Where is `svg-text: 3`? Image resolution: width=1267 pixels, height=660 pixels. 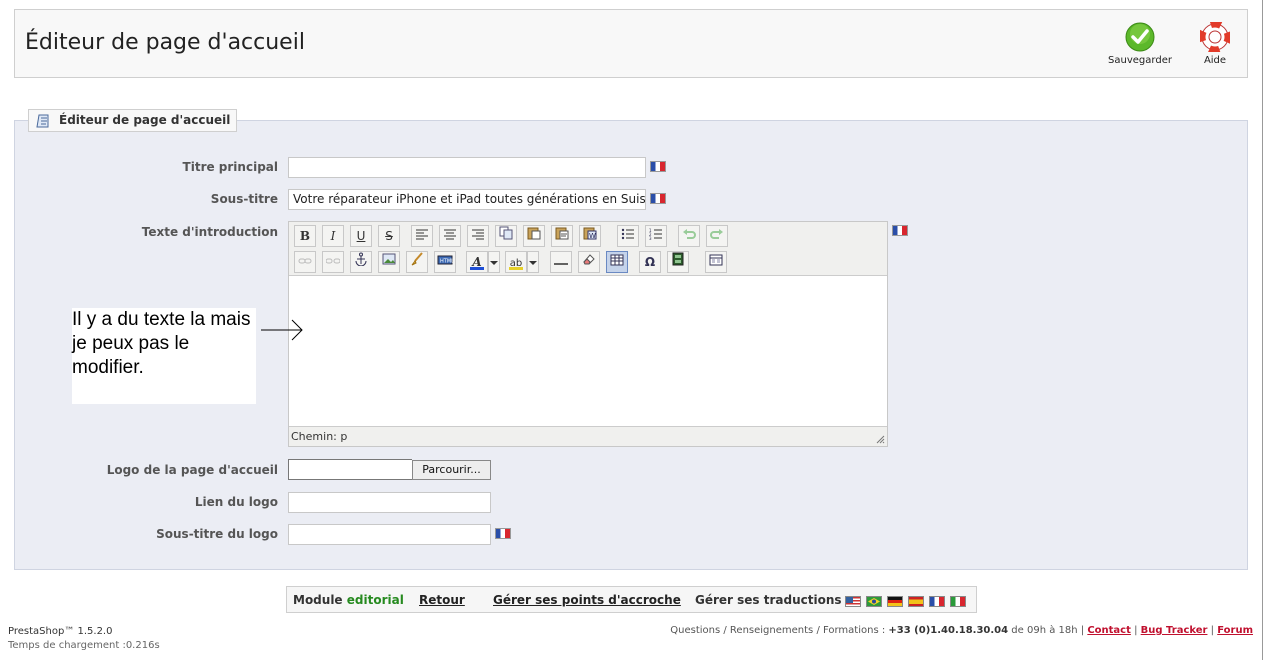 svg-text: 3 is located at coordinates (650, 238).